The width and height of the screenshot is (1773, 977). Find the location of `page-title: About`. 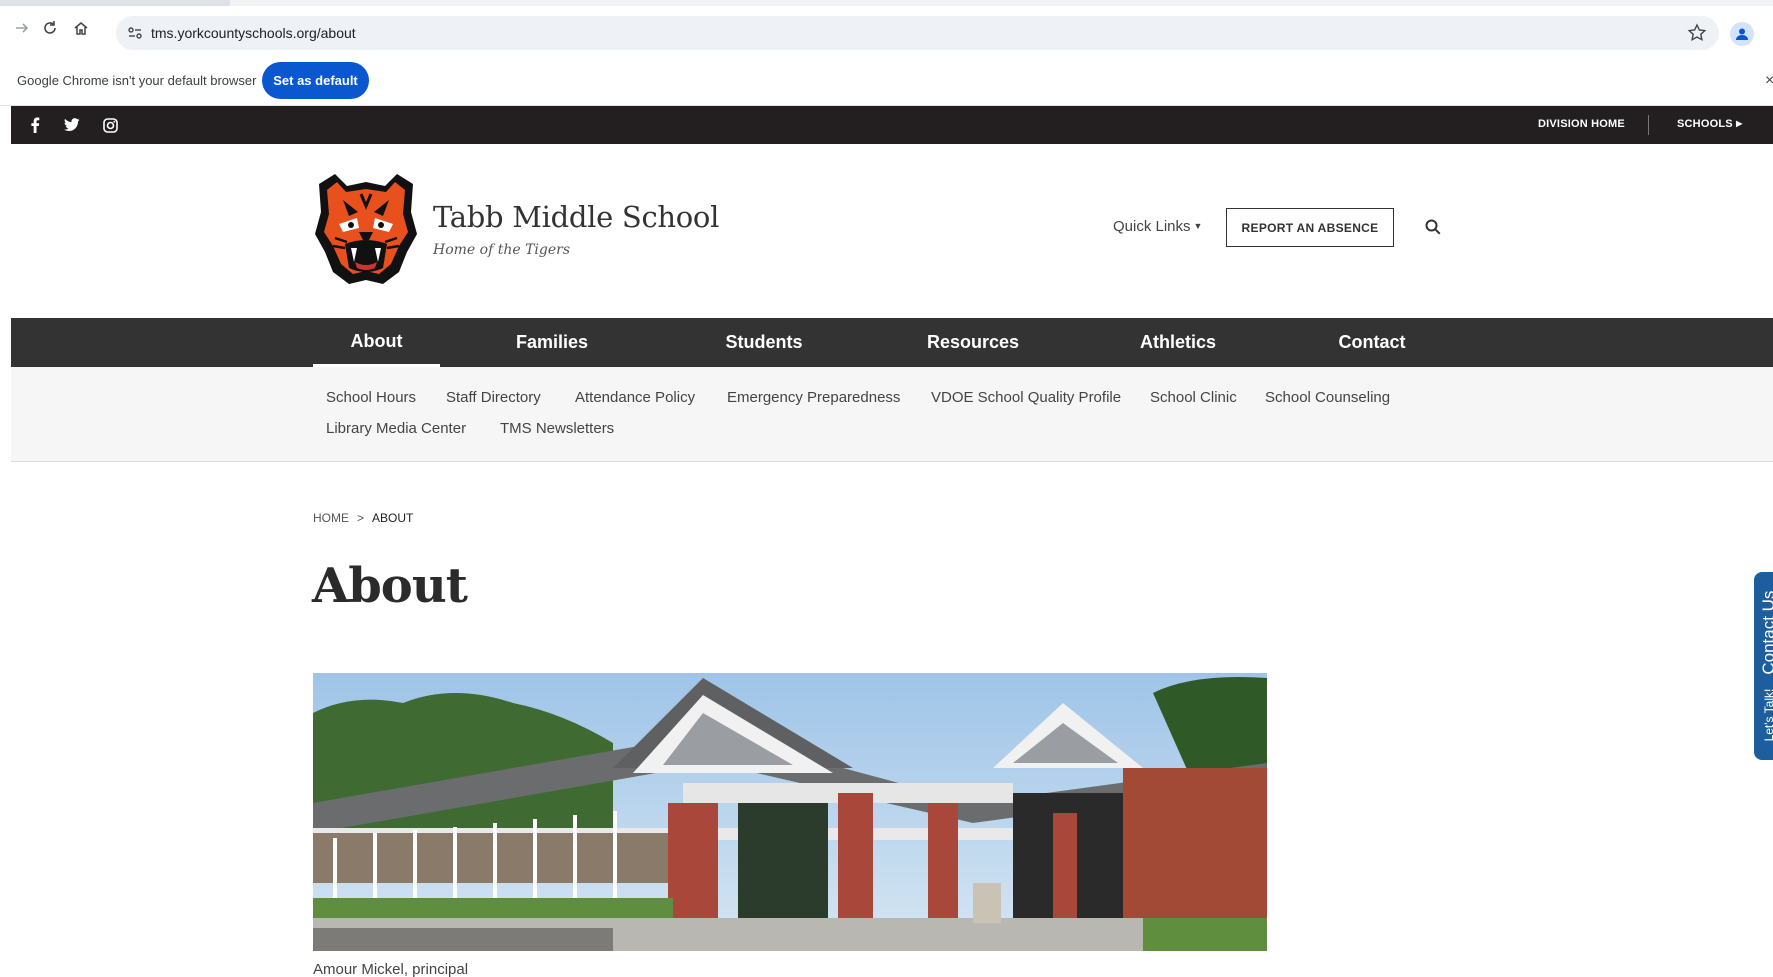

page-title: About is located at coordinates (390, 586).